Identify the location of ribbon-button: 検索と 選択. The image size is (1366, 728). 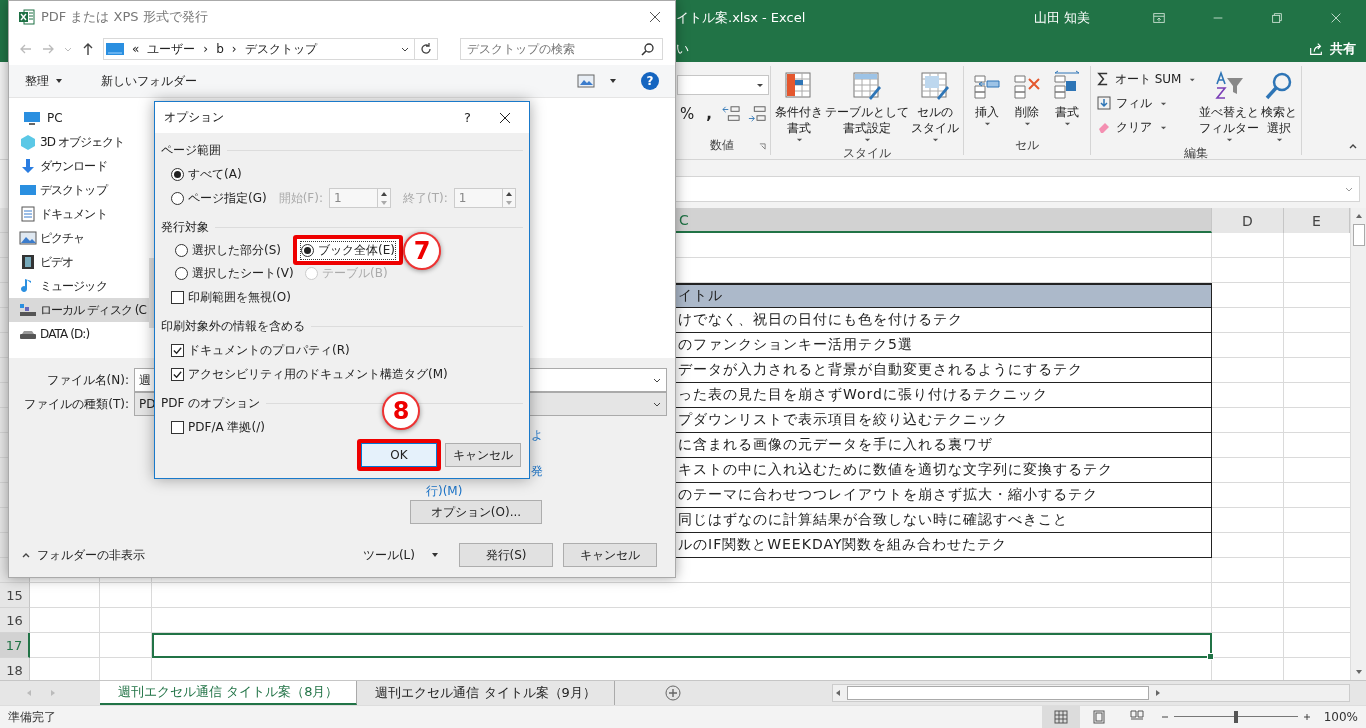
(1279, 106).